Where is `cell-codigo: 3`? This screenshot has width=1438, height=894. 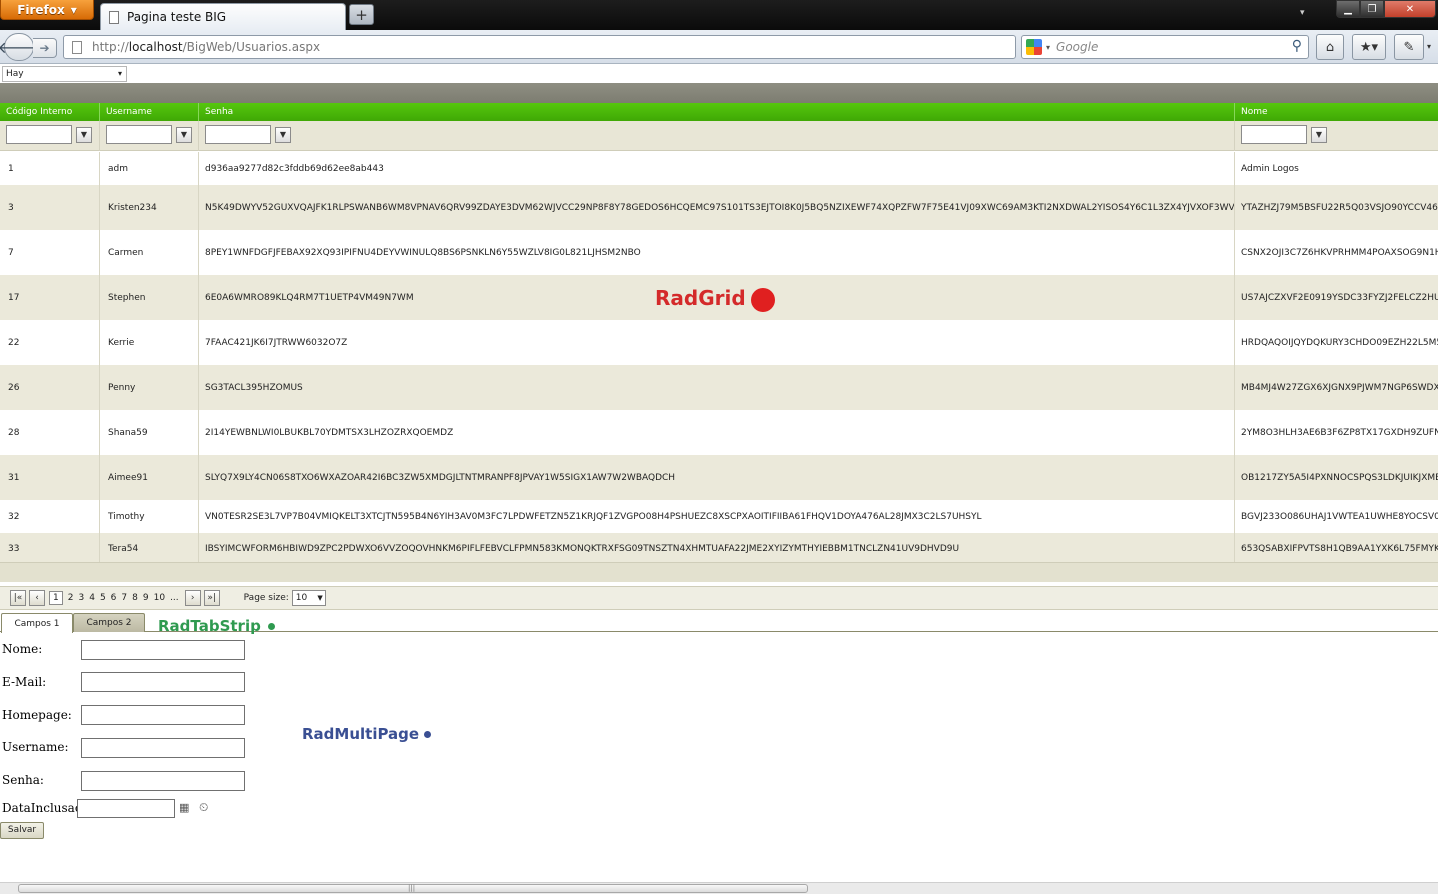
cell-codigo: 3 is located at coordinates (50, 207).